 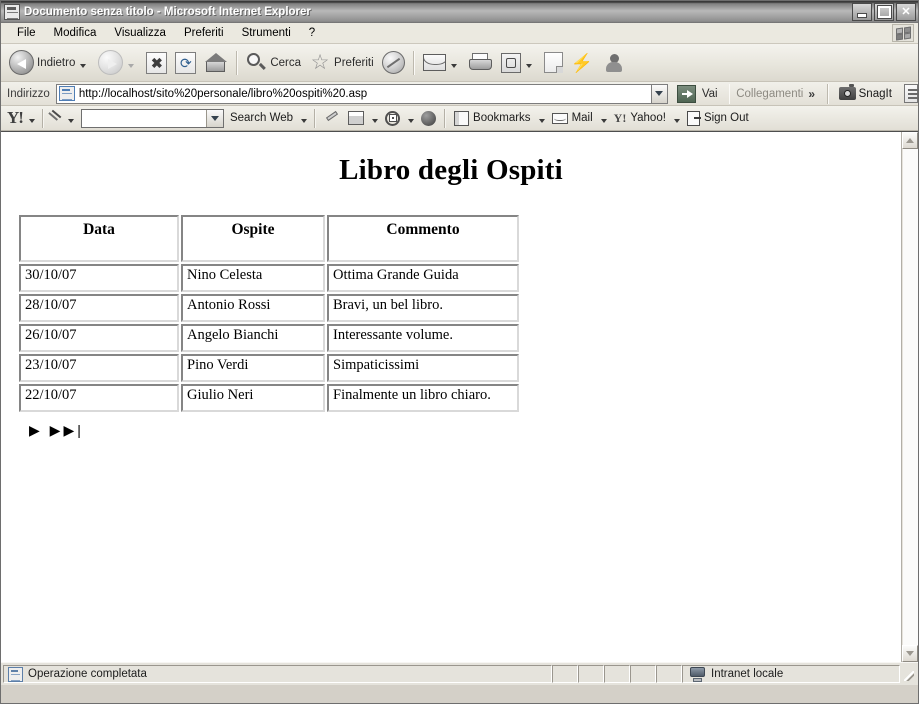 I want to click on column-header-commento: Commento, so click(x=423, y=238).